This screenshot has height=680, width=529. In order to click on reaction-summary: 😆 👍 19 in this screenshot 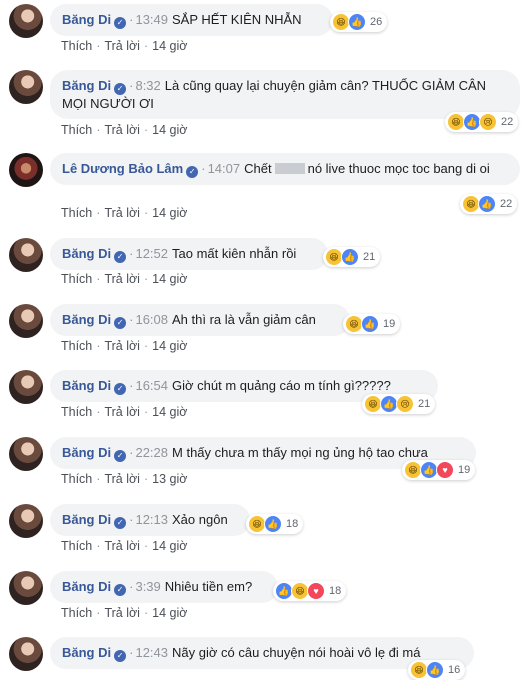, I will do `click(372, 324)`.